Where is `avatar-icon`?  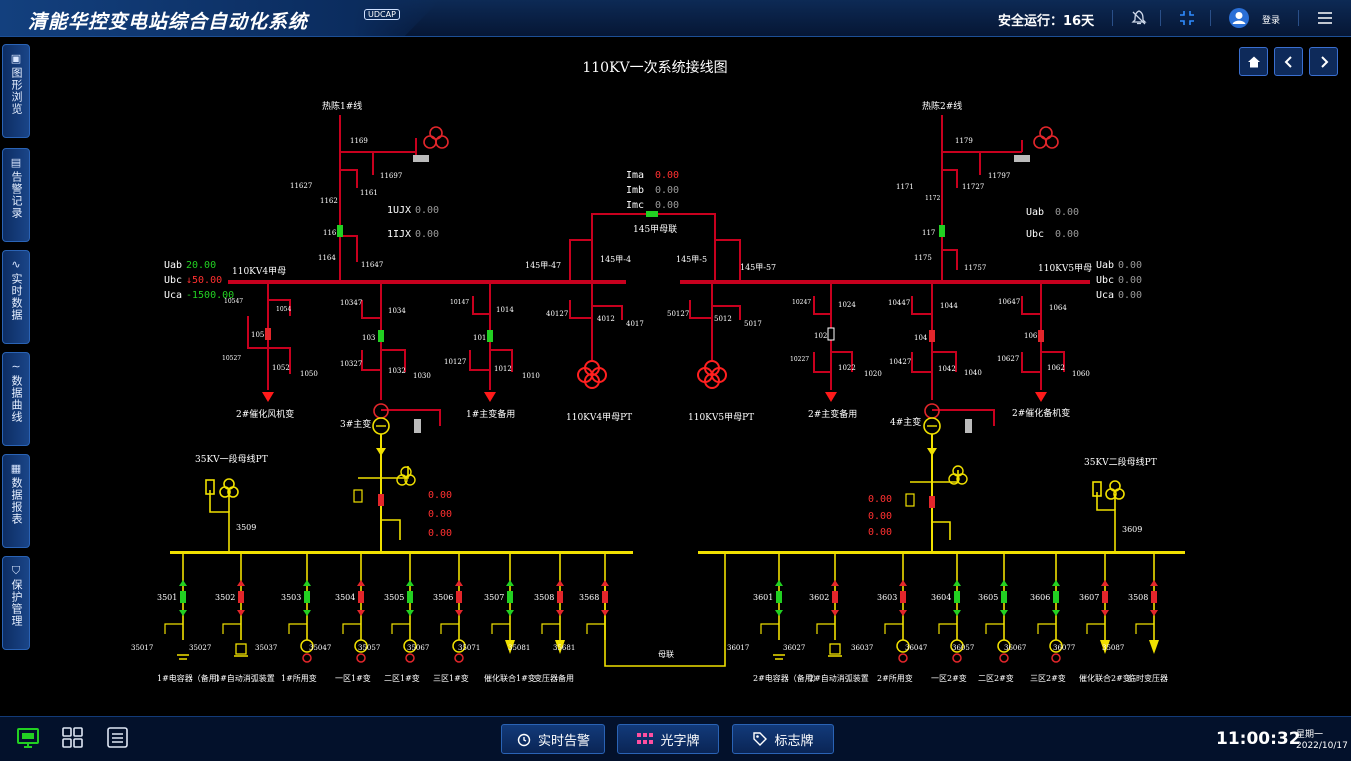
avatar-icon is located at coordinates (1239, 18).